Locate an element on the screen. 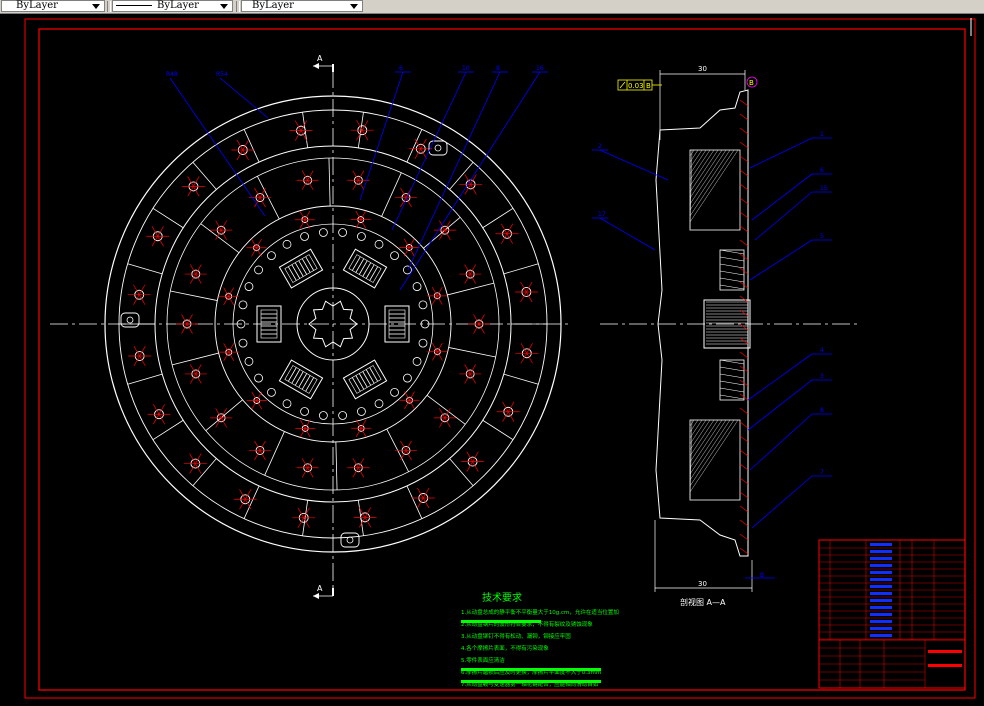  title-block is located at coordinates (892, 614).